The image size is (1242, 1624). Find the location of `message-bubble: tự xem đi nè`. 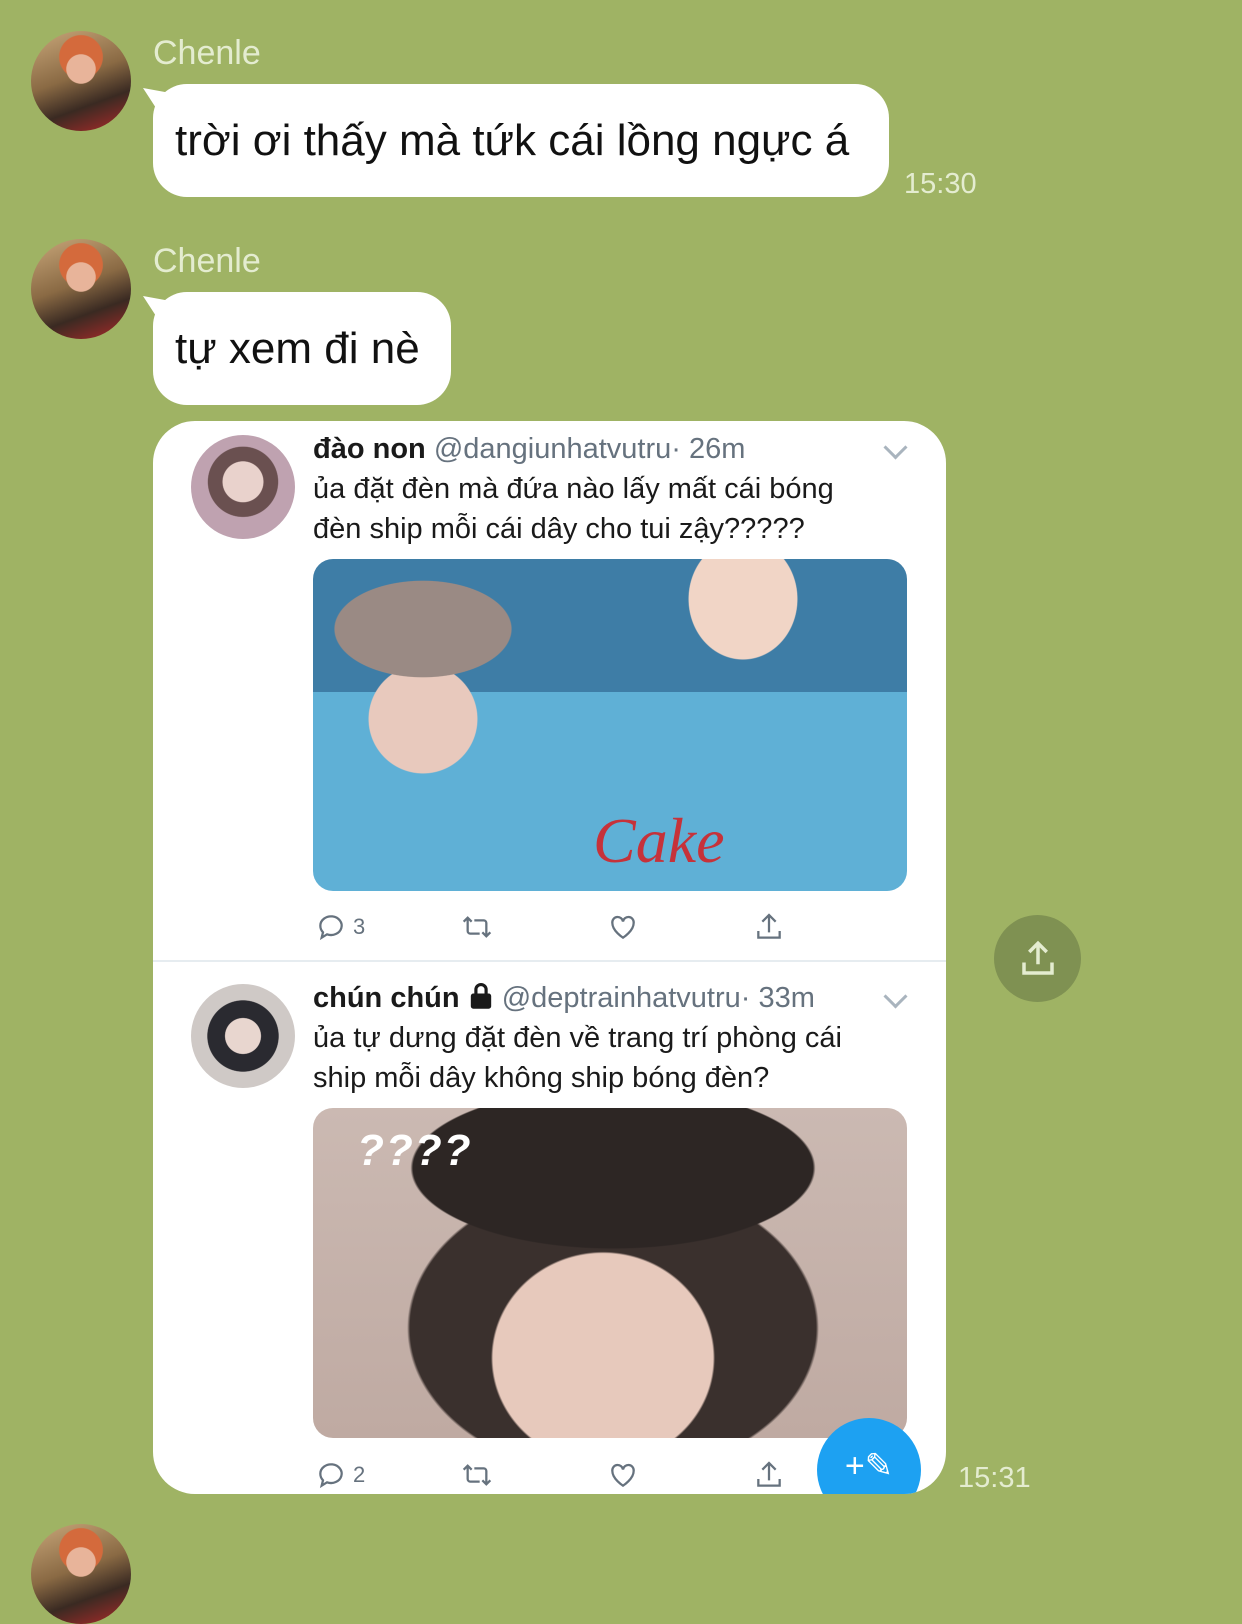

message-bubble: tự xem đi nè is located at coordinates (297, 348).